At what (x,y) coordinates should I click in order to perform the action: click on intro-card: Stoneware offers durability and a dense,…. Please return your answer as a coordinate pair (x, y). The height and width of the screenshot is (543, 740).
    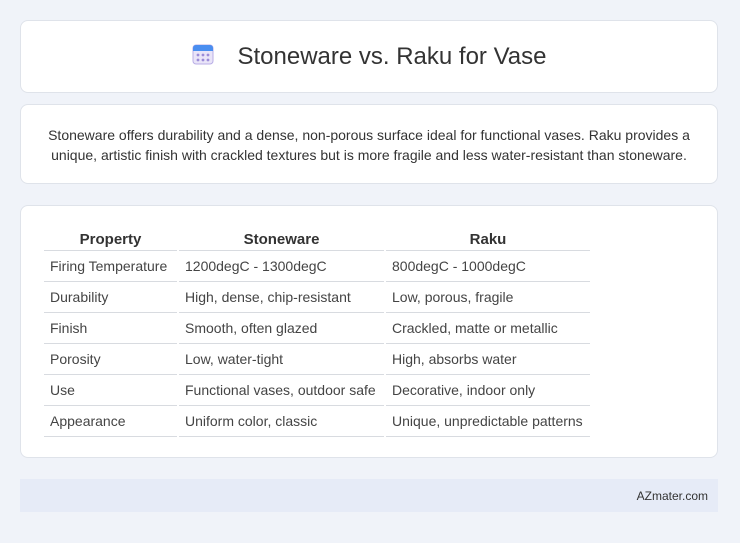
    Looking at the image, I should click on (369, 144).